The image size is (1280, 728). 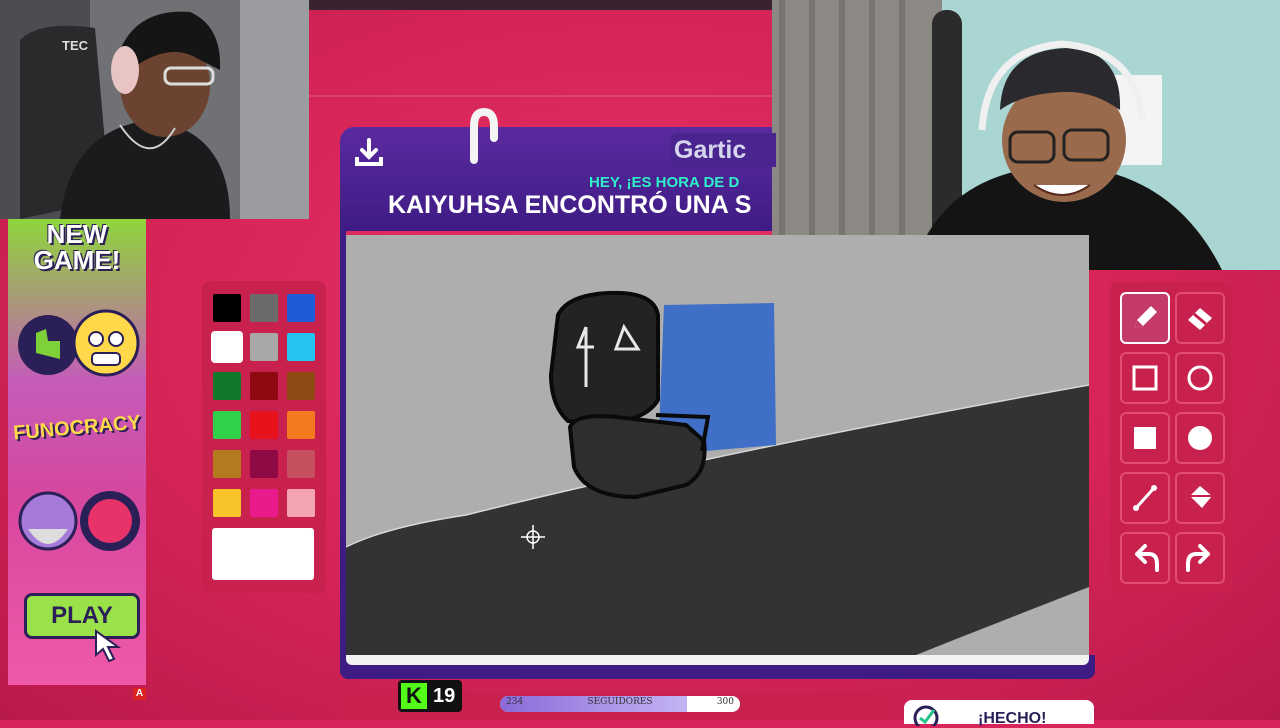 I want to click on redo-tool, so click(x=1200, y=558).